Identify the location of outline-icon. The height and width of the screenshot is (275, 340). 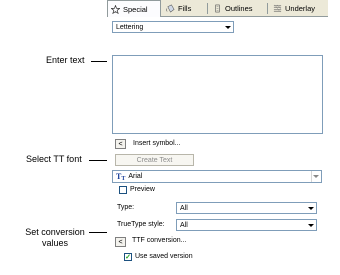
(217, 8).